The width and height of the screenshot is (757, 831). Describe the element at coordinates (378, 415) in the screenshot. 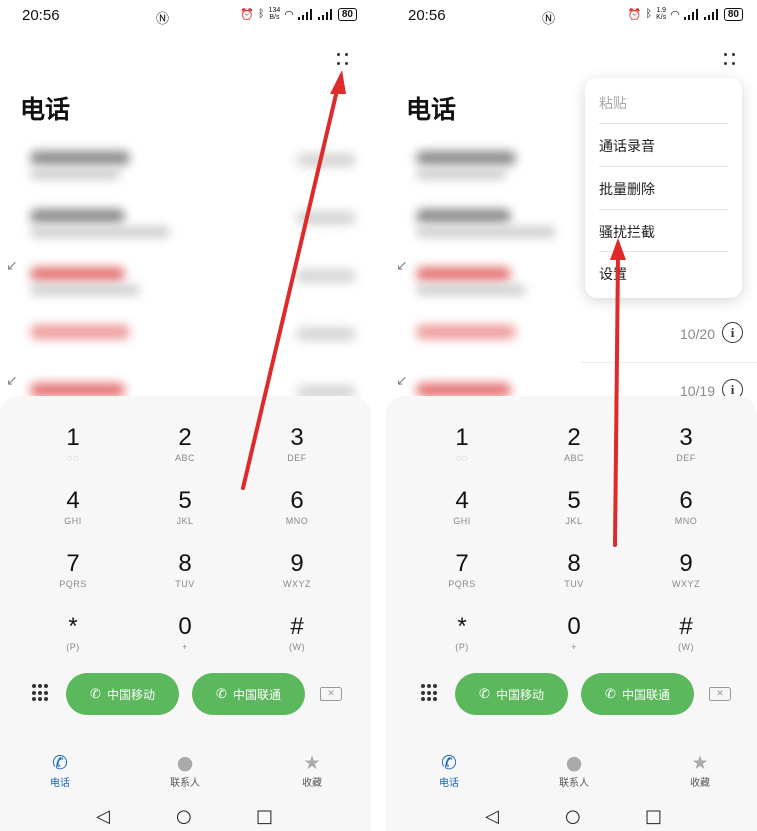

I see `divider` at that location.